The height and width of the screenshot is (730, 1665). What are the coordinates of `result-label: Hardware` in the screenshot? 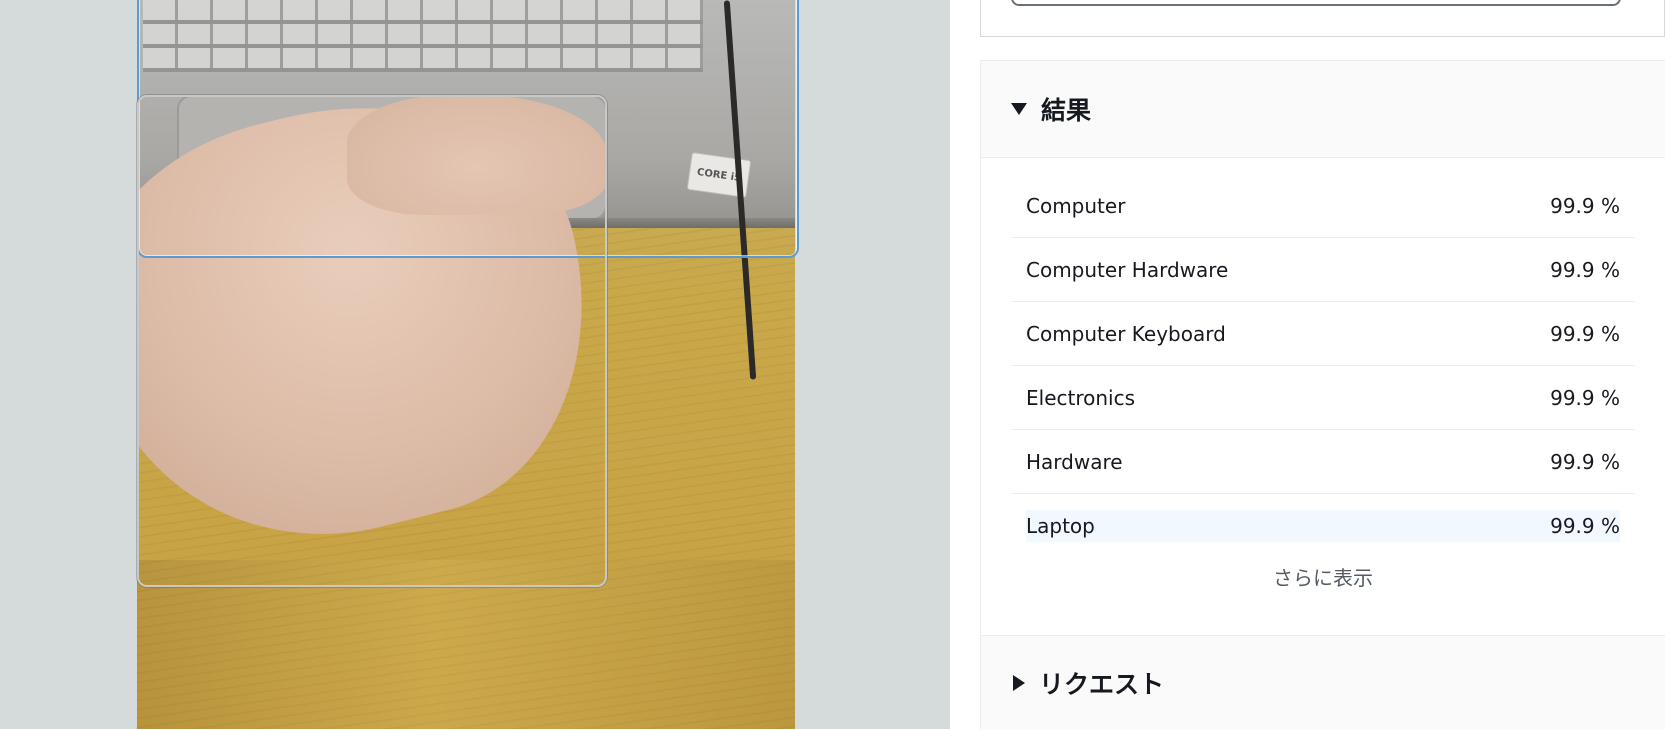 It's located at (1074, 461).